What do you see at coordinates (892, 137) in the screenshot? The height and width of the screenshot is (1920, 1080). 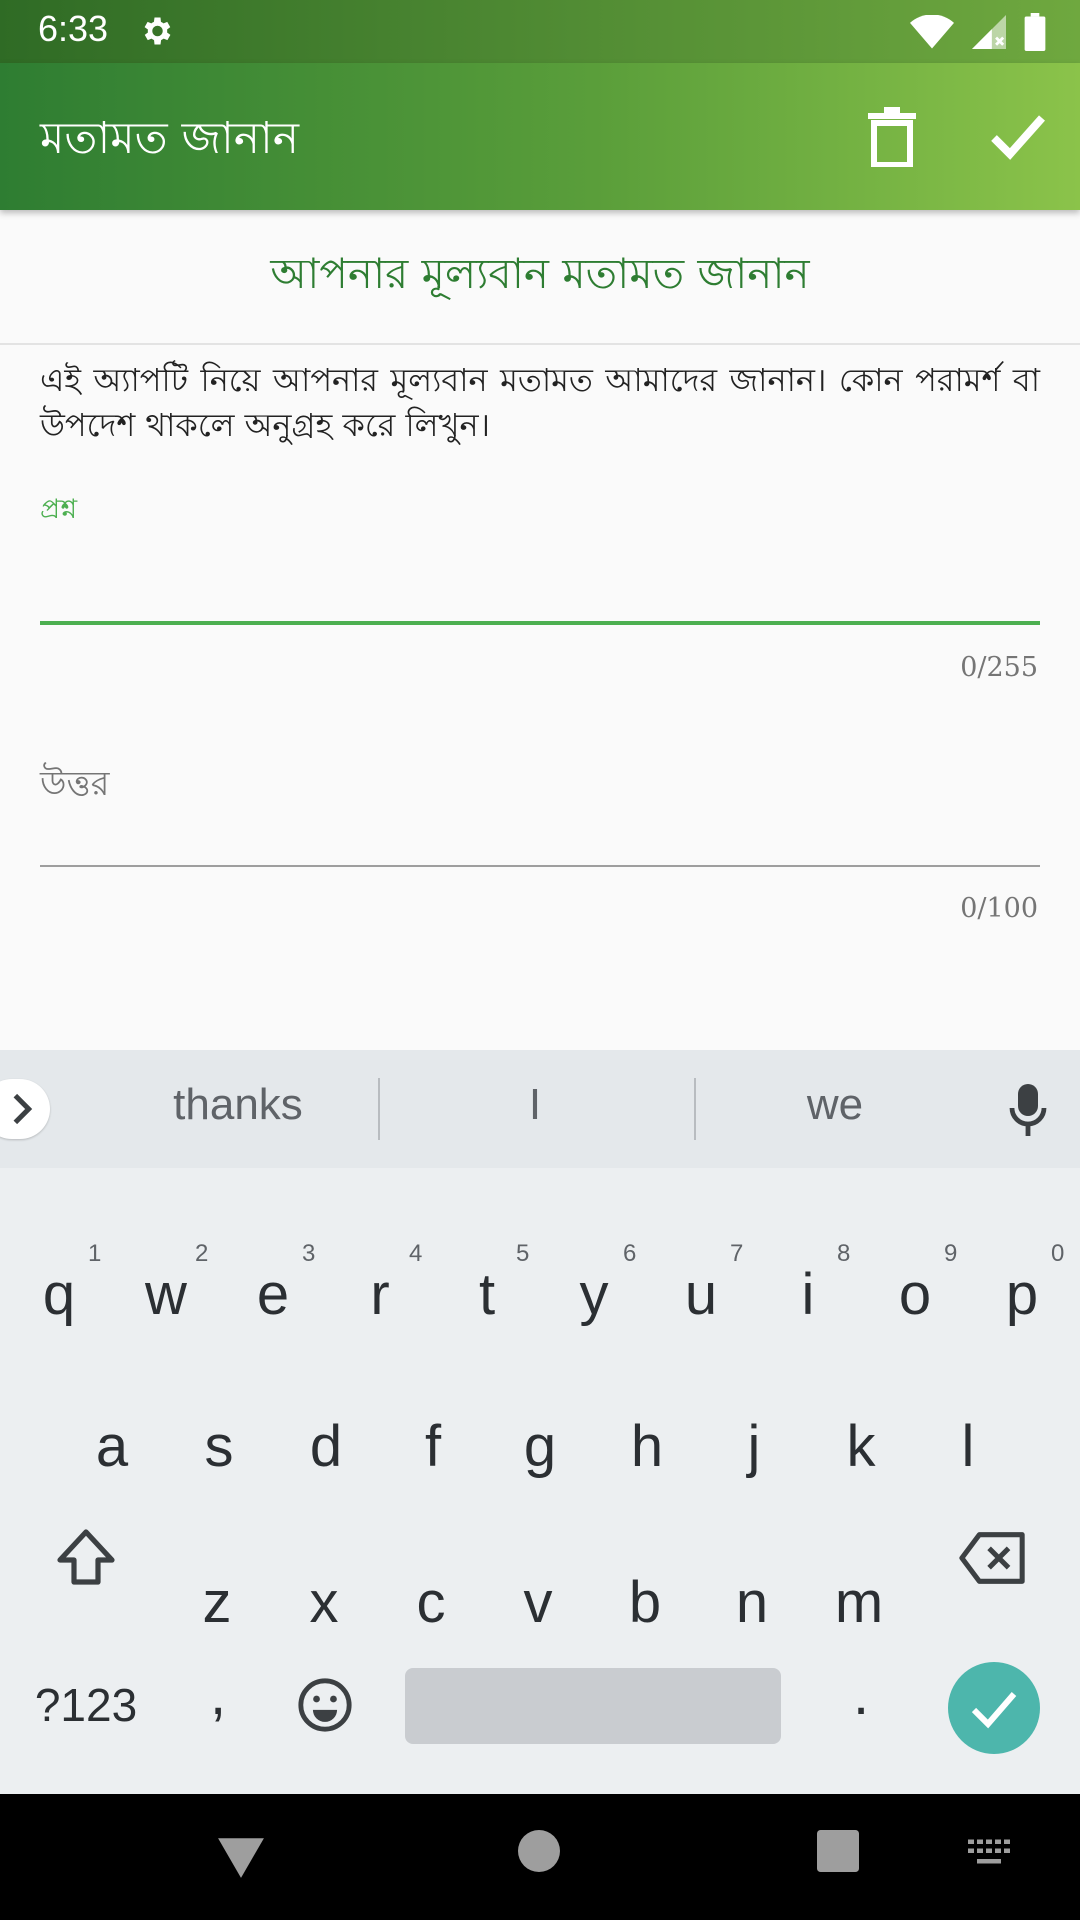 I see `delete-icon` at bounding box center [892, 137].